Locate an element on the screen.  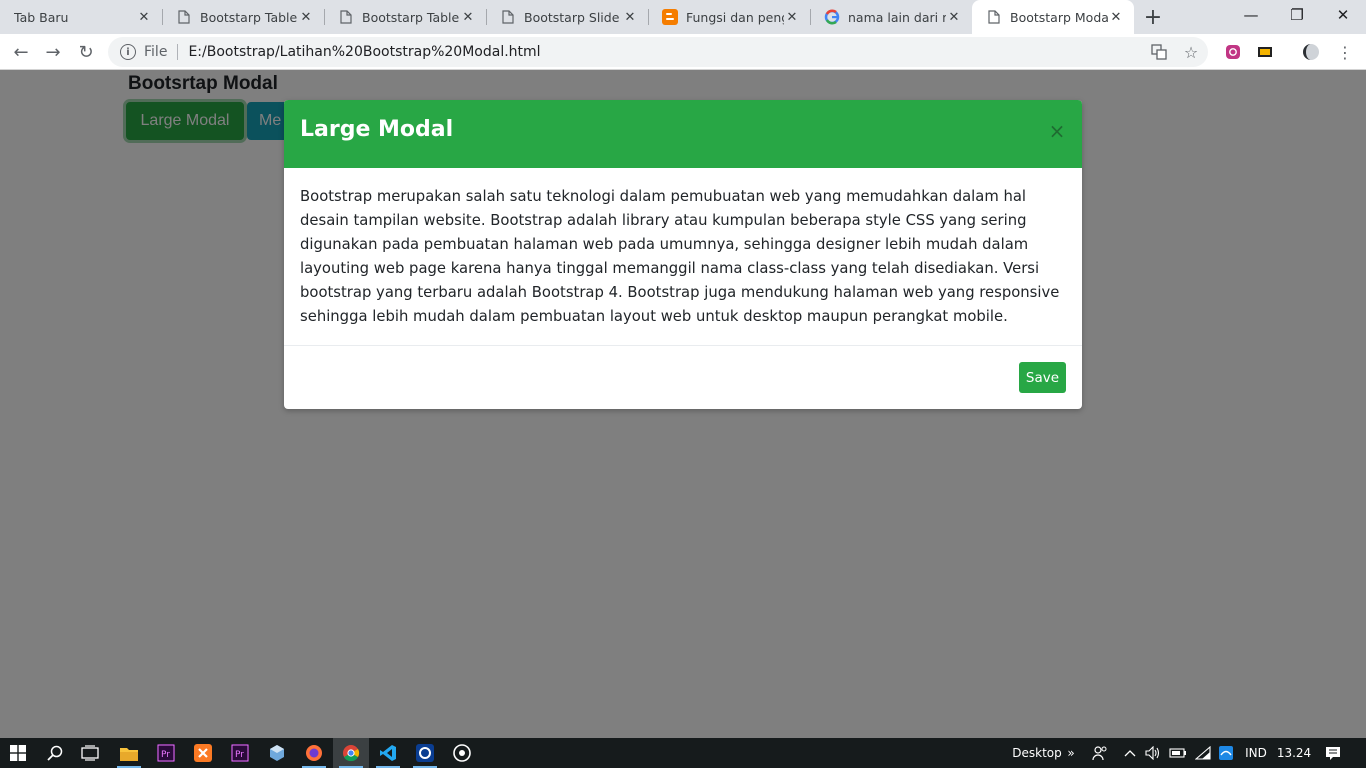
reload-icon: ↻ is located at coordinates (86, 52).